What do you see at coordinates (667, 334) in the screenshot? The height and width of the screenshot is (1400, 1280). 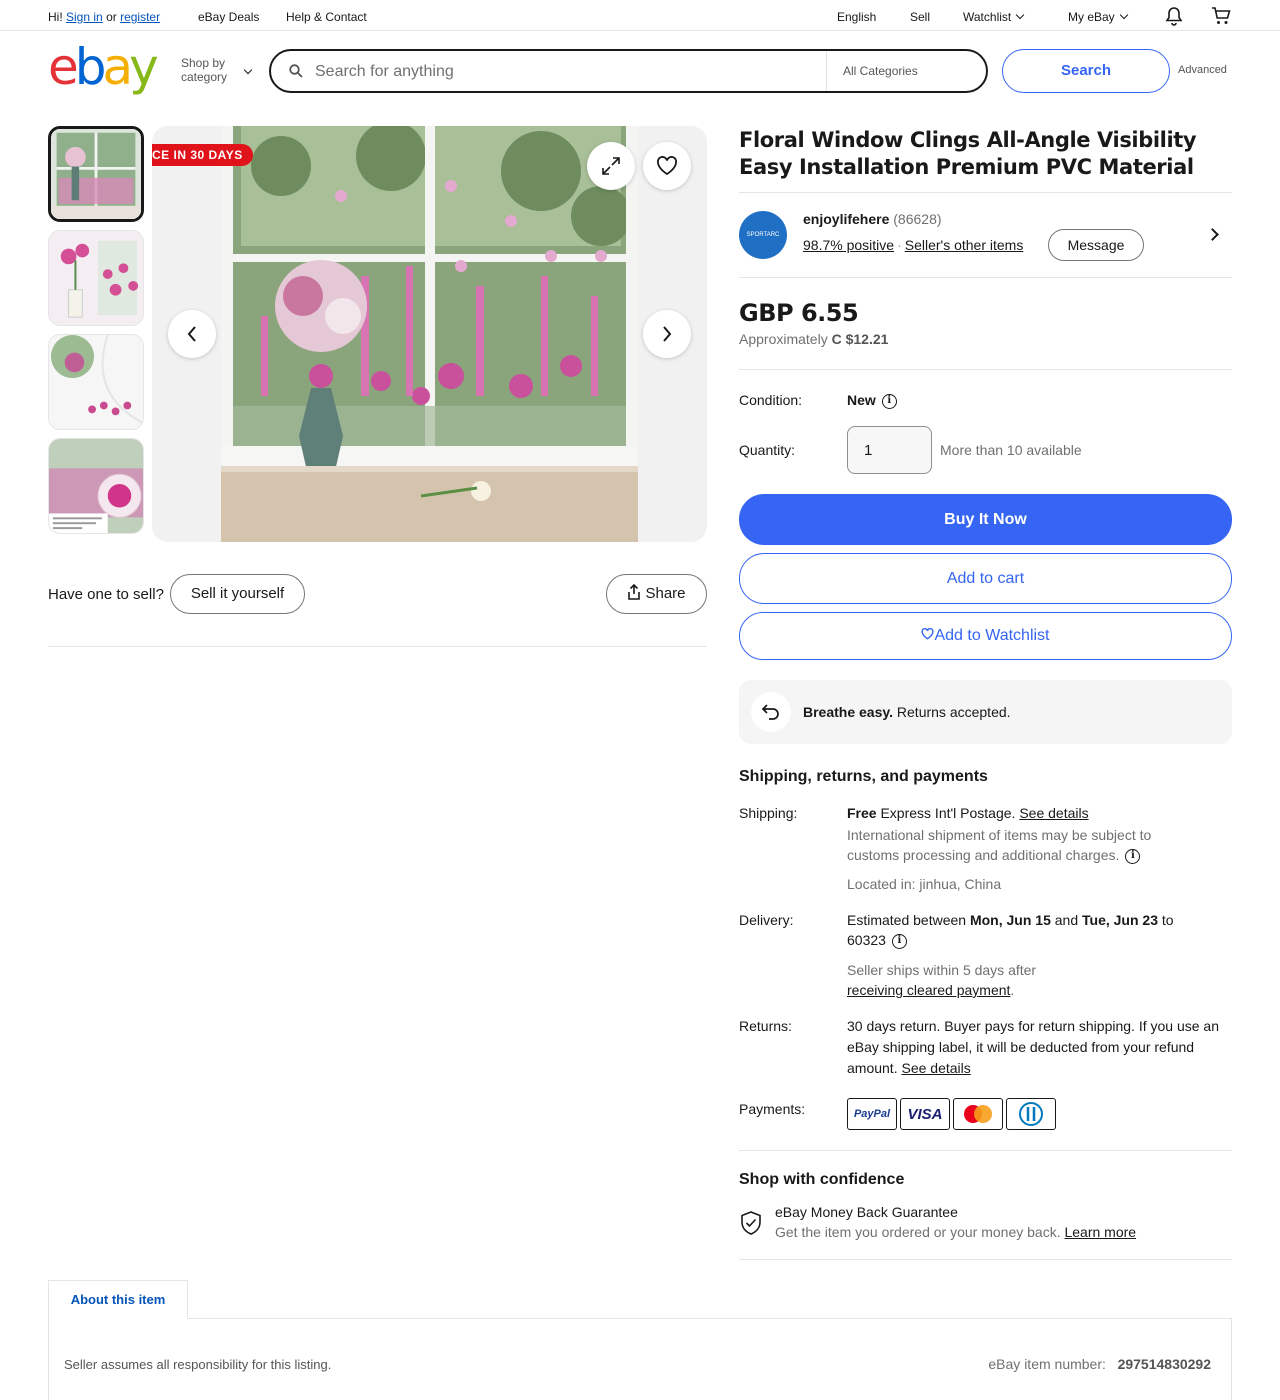 I see `next-image-button` at bounding box center [667, 334].